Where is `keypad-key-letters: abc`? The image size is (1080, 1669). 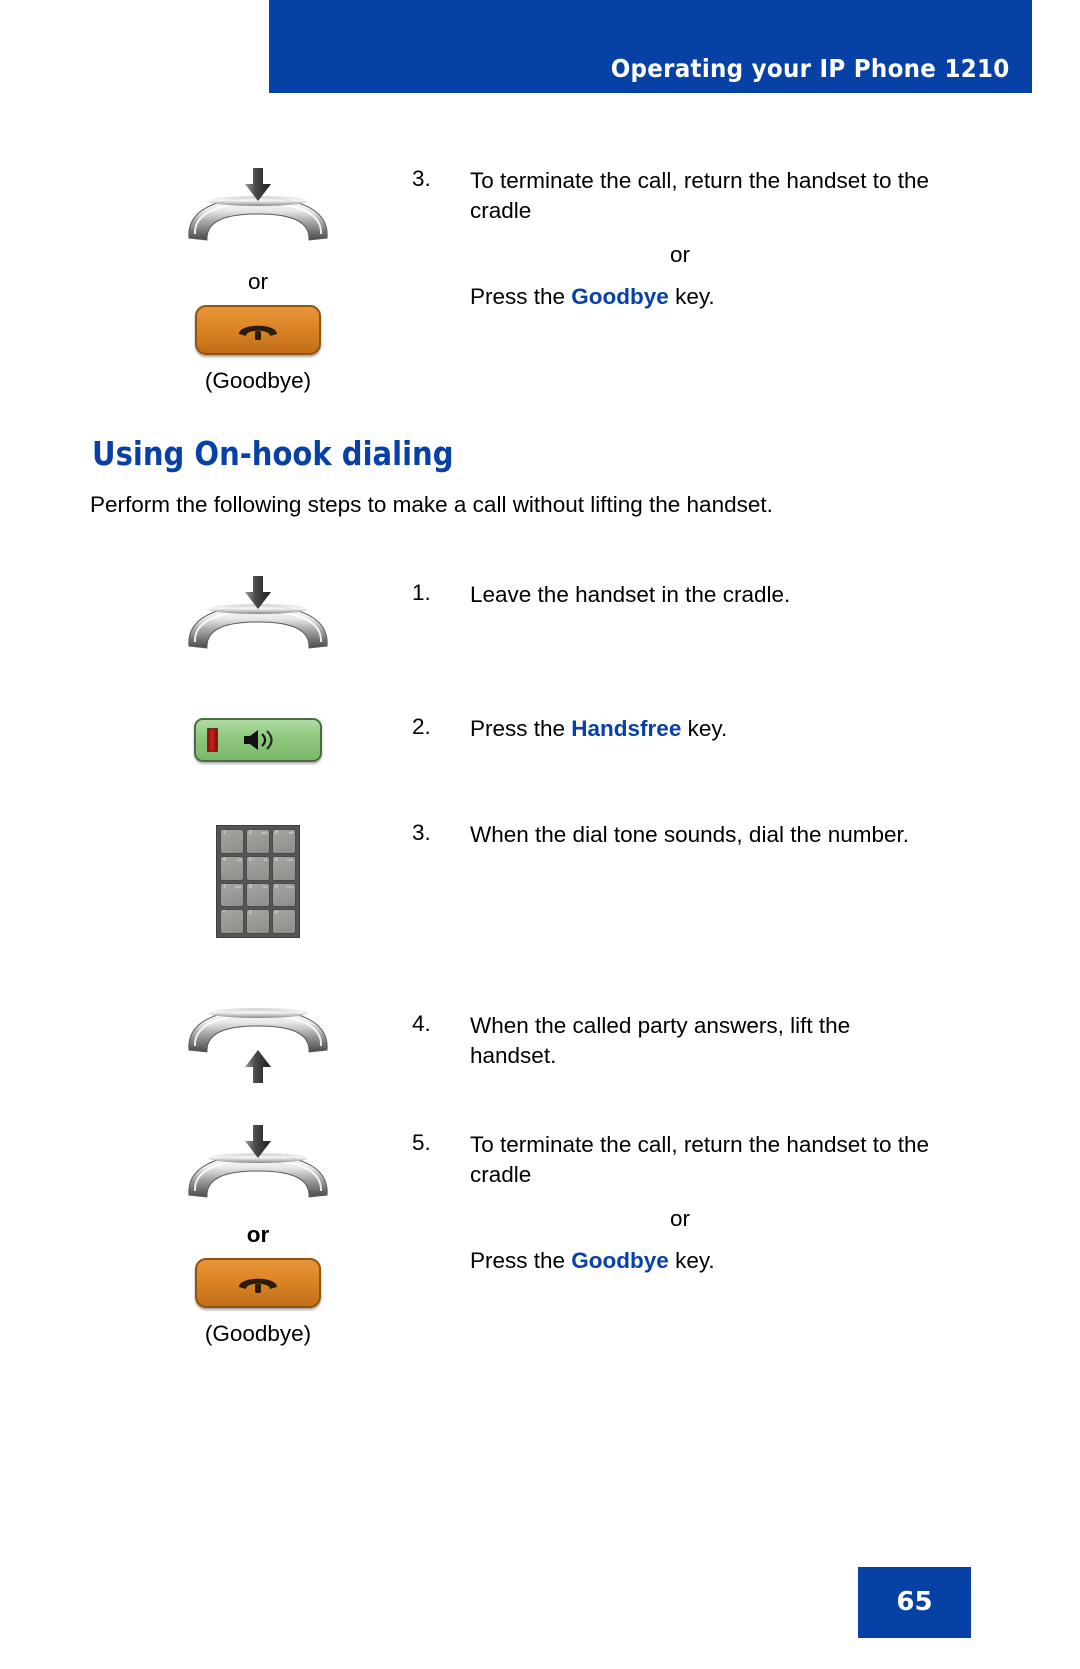 keypad-key-letters: abc is located at coordinates (264, 833).